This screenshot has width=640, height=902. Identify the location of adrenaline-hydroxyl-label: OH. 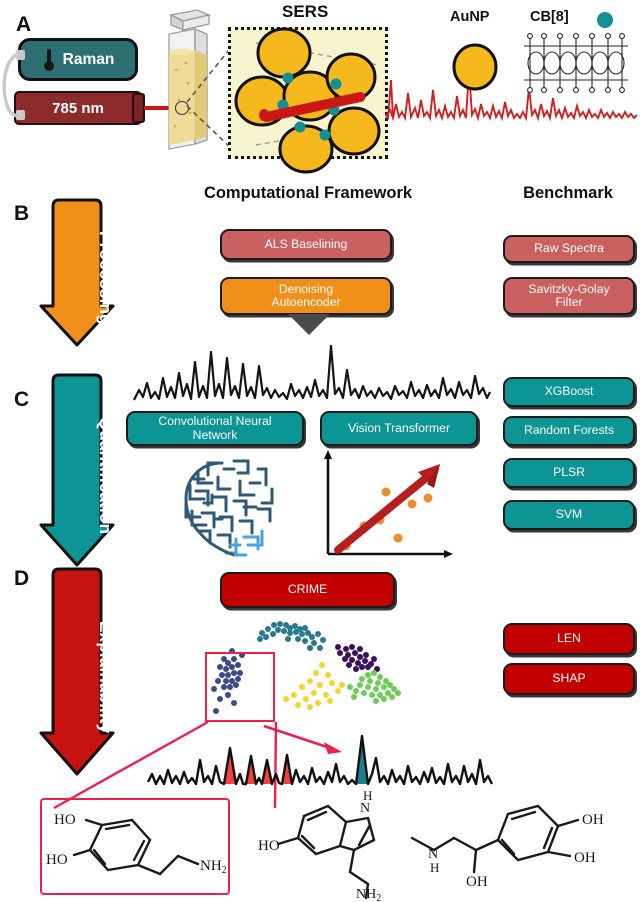
(477, 882).